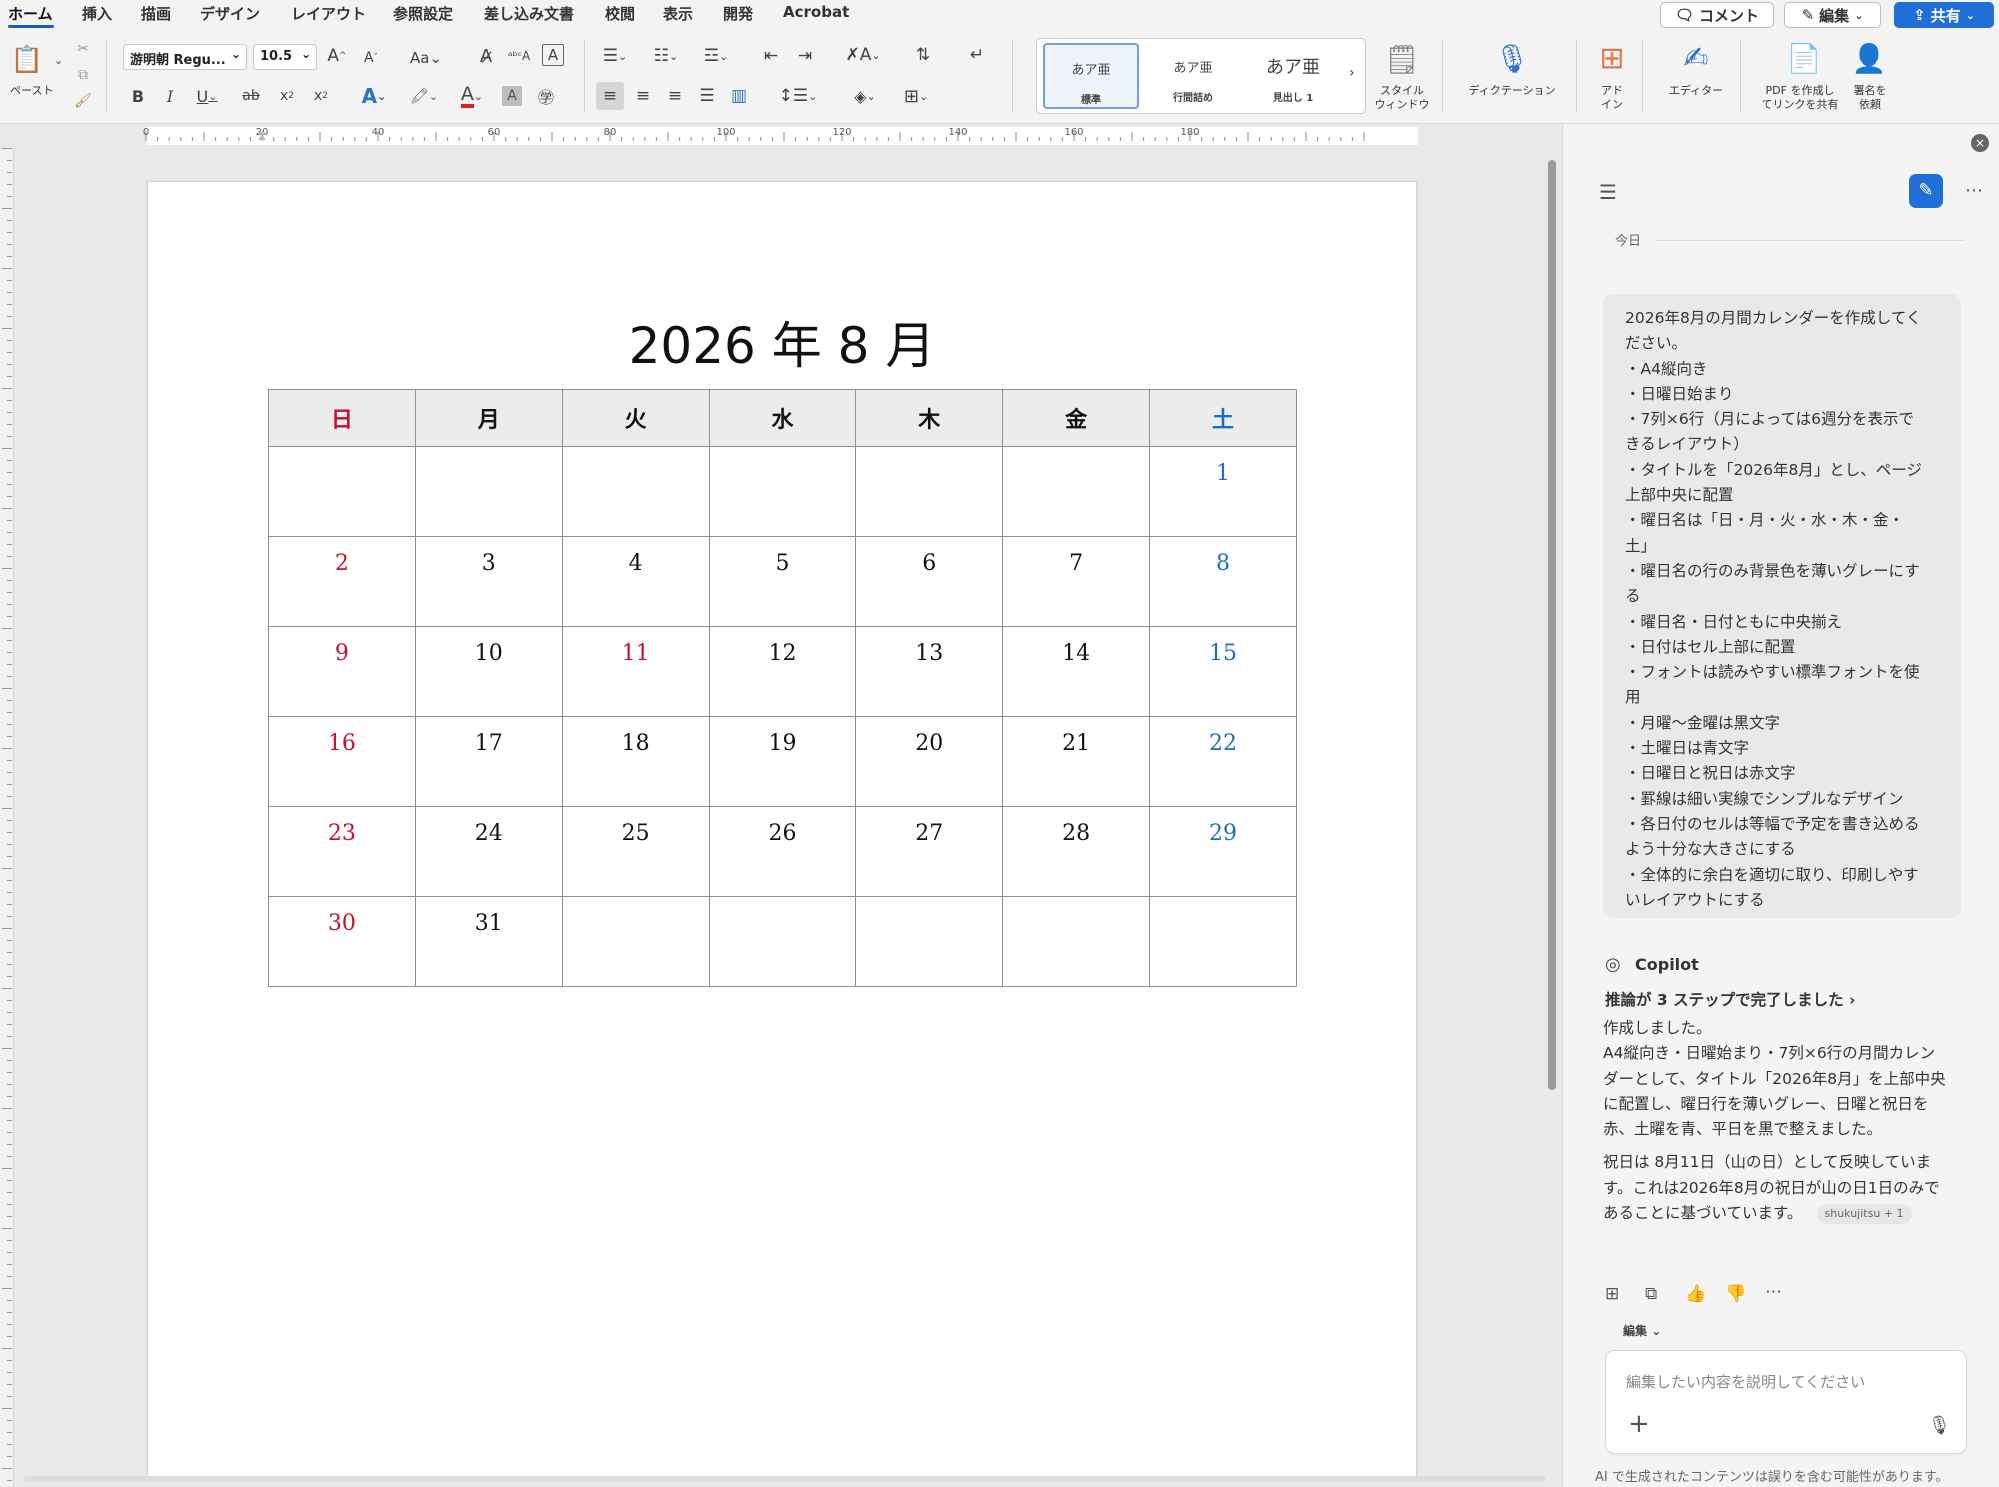 Image resolution: width=1999 pixels, height=1487 pixels. Describe the element at coordinates (666, 56) in the screenshot. I see `numbering-icon: ☷ ⌄` at that location.